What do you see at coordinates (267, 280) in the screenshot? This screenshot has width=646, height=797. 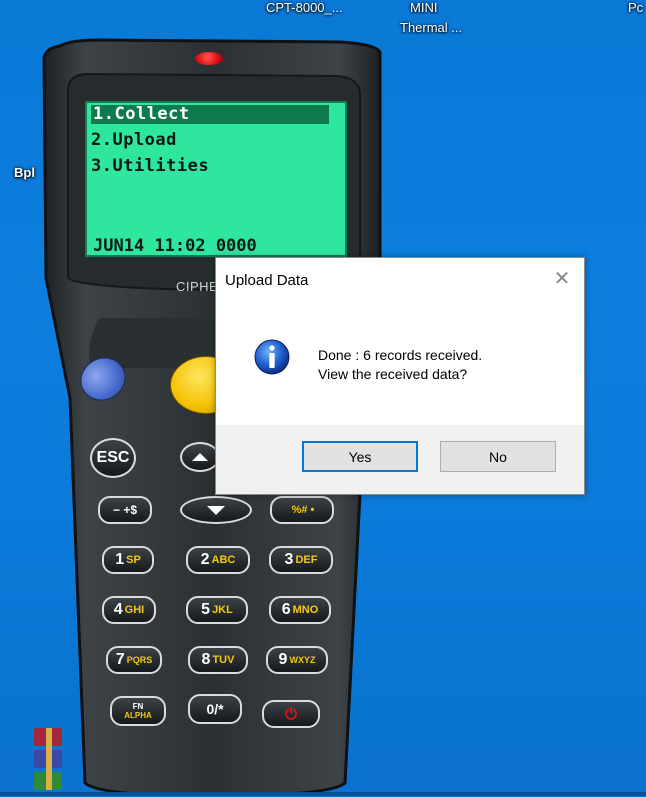 I see `dialog-title: Upload Data` at bounding box center [267, 280].